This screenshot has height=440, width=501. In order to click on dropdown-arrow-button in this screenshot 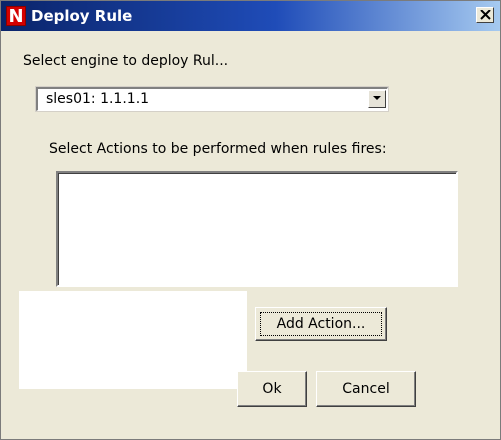, I will do `click(377, 99)`.